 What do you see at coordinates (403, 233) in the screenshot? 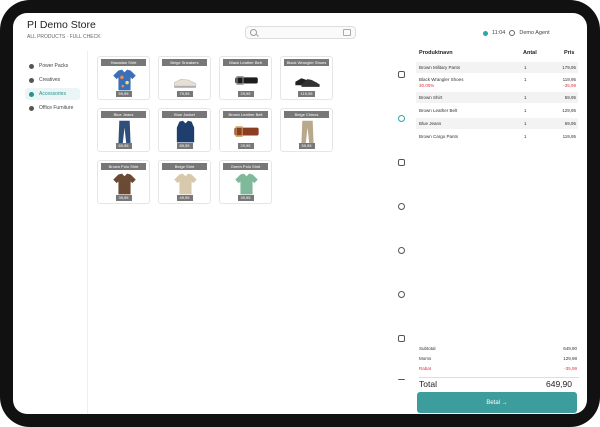
I see `tool-rail` at bounding box center [403, 233].